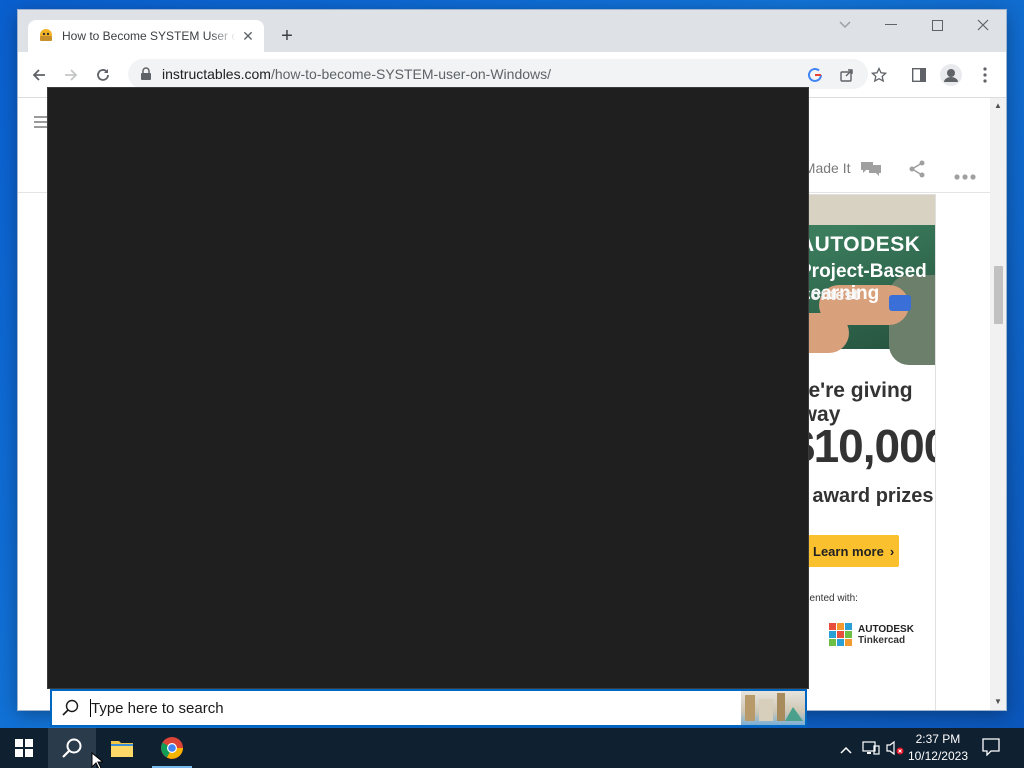  I want to click on search-input: Type here to search, so click(157, 708).